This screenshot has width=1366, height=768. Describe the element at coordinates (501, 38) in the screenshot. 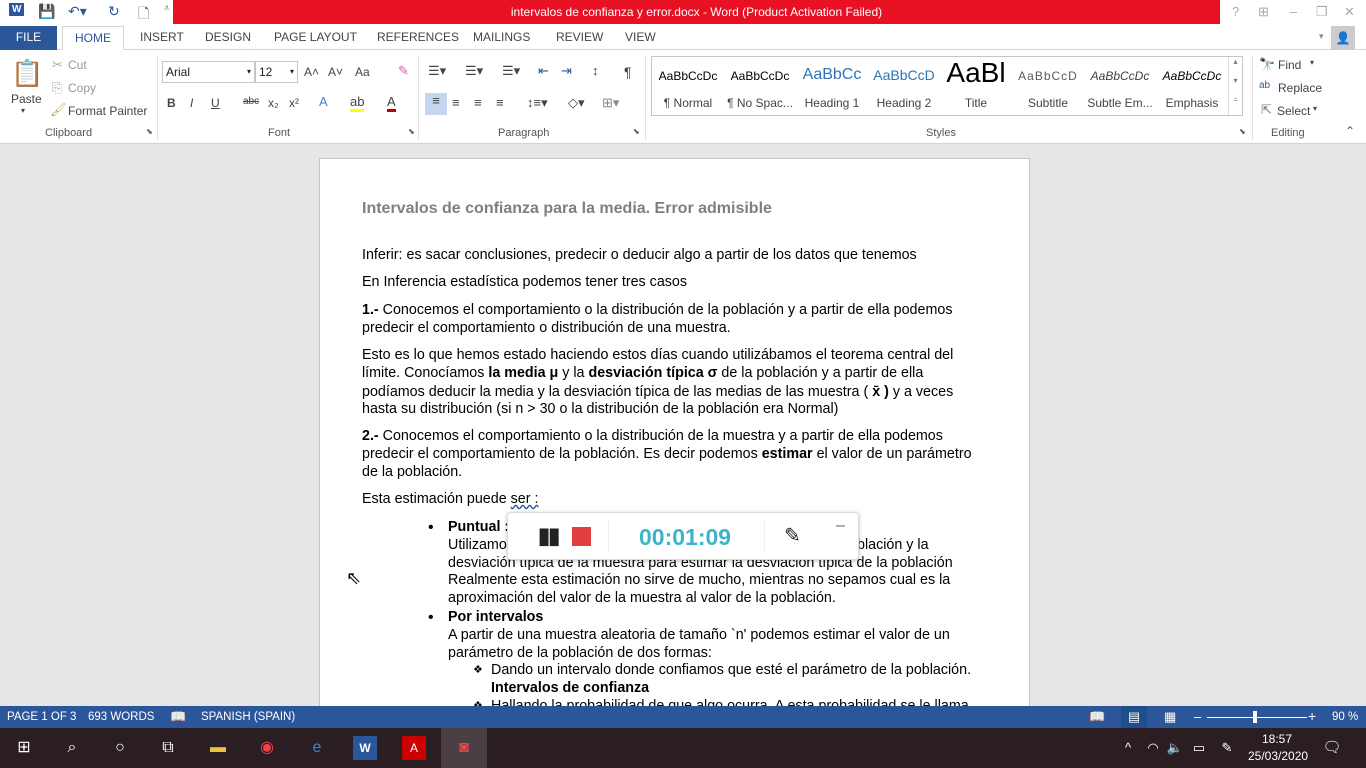

I see `tab-mailings: MAILINGS` at that location.